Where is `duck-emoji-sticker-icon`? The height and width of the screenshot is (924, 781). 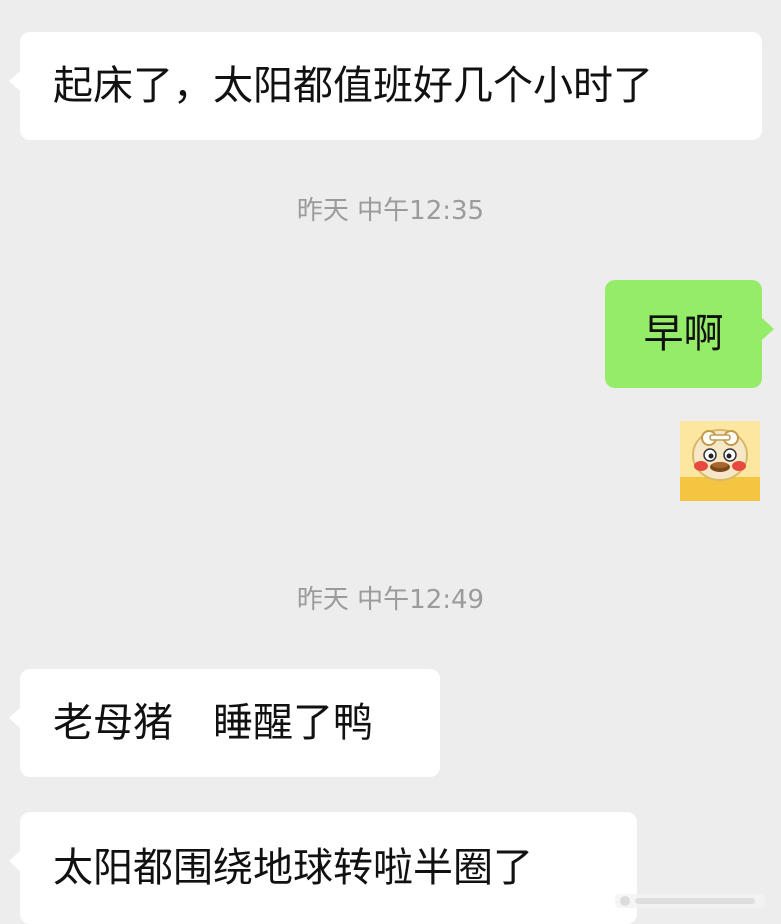 duck-emoji-sticker-icon is located at coordinates (720, 461).